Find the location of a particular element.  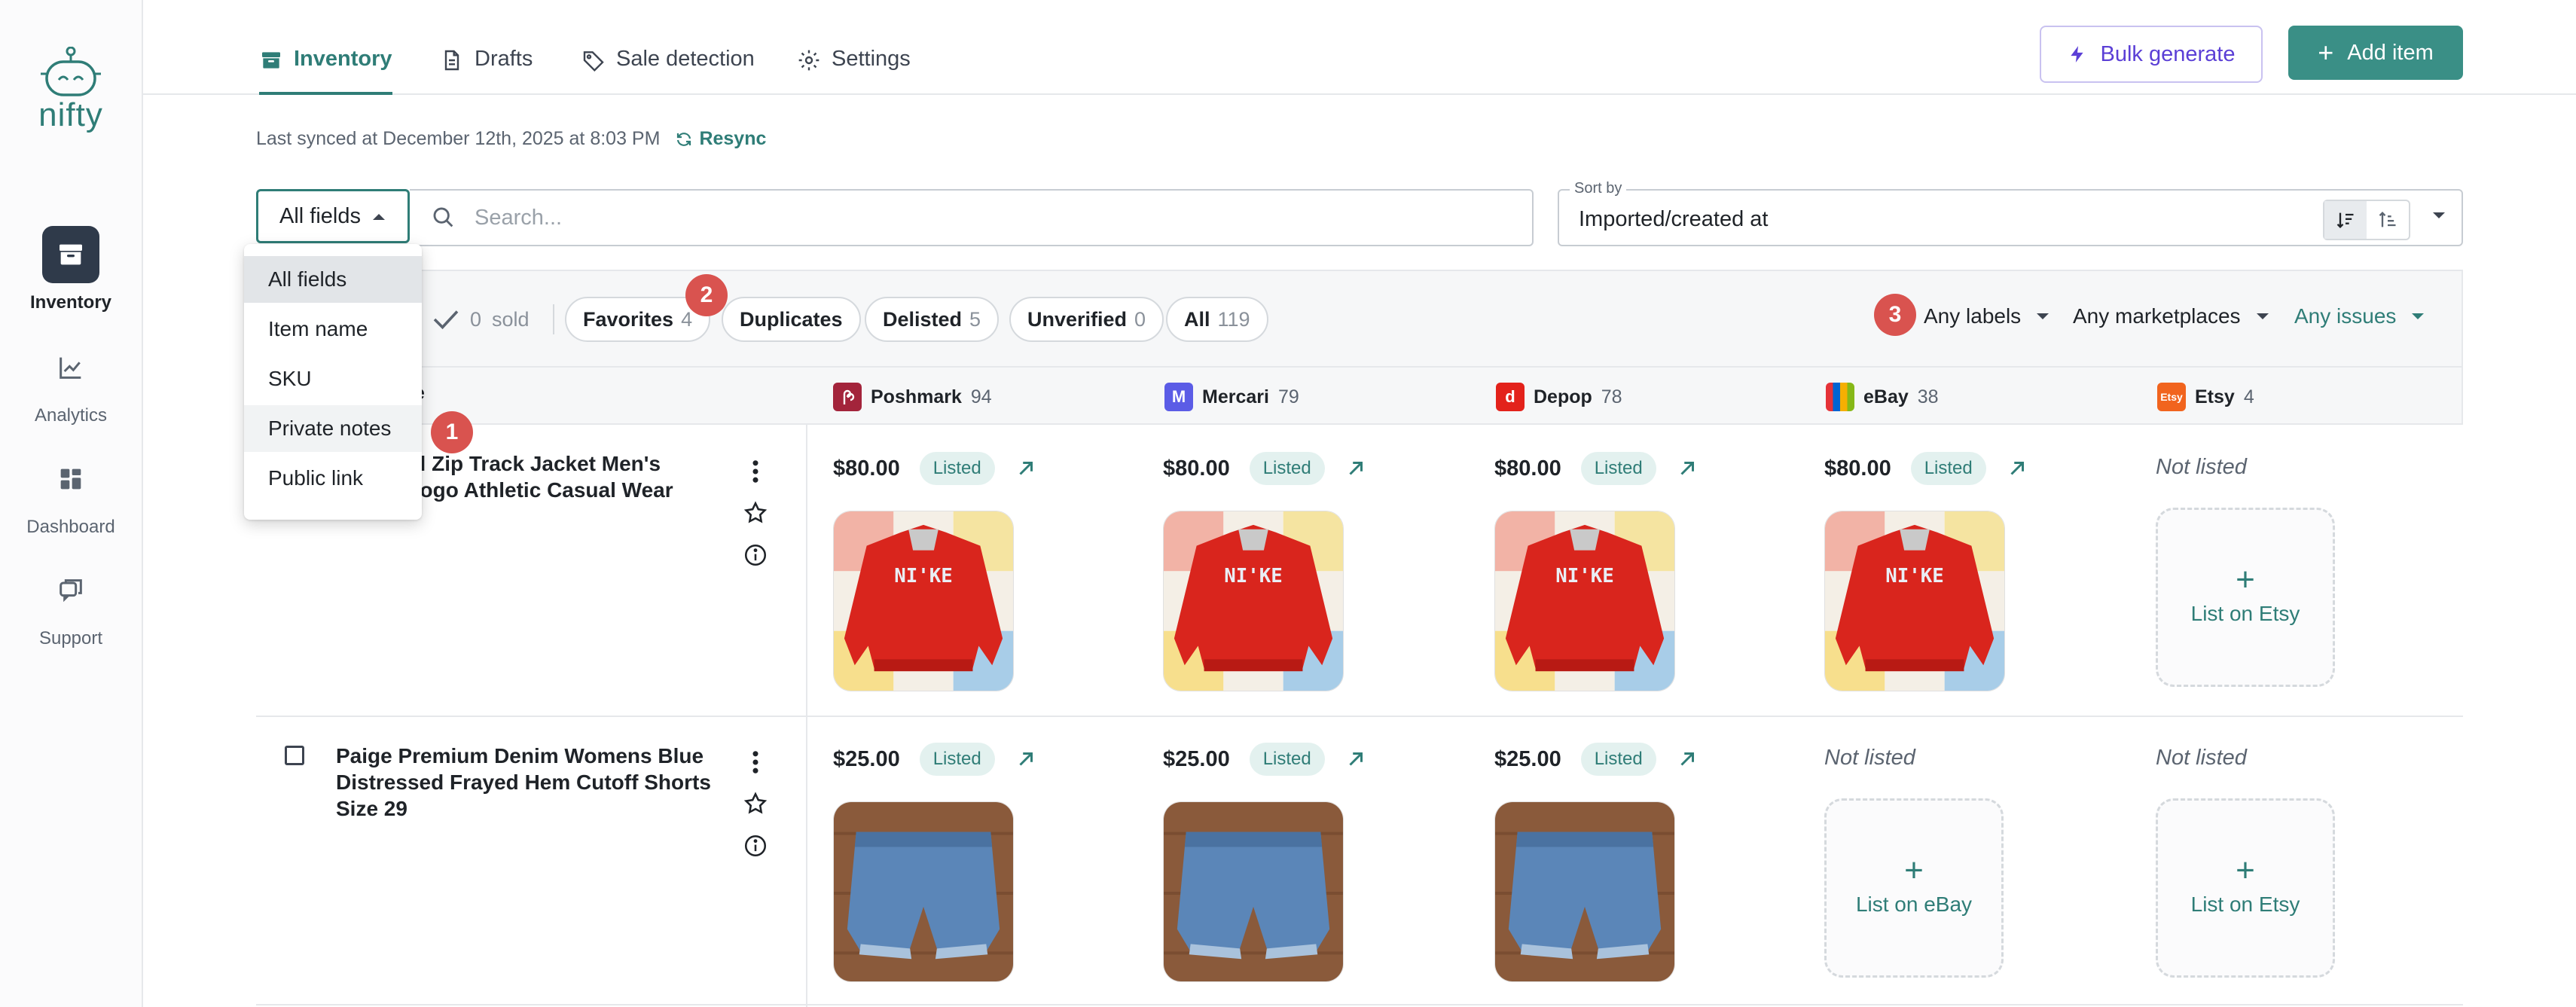

sold-count: 0 is located at coordinates (476, 319).